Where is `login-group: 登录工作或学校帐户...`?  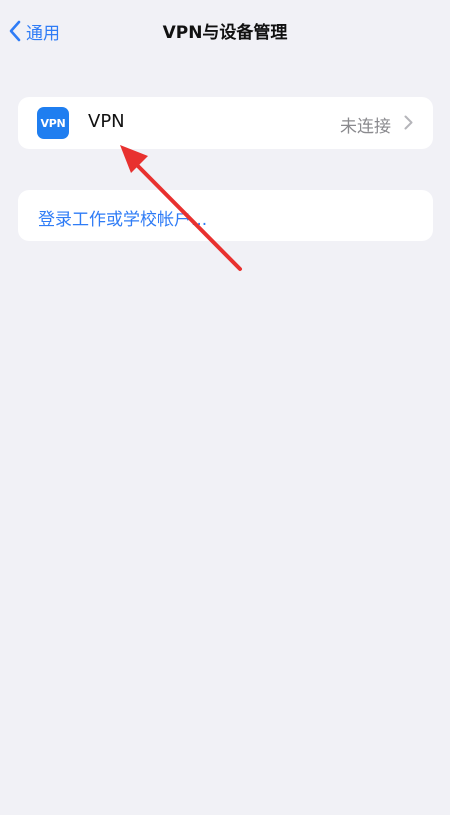
login-group: 登录工作或学校帐户... is located at coordinates (225, 215).